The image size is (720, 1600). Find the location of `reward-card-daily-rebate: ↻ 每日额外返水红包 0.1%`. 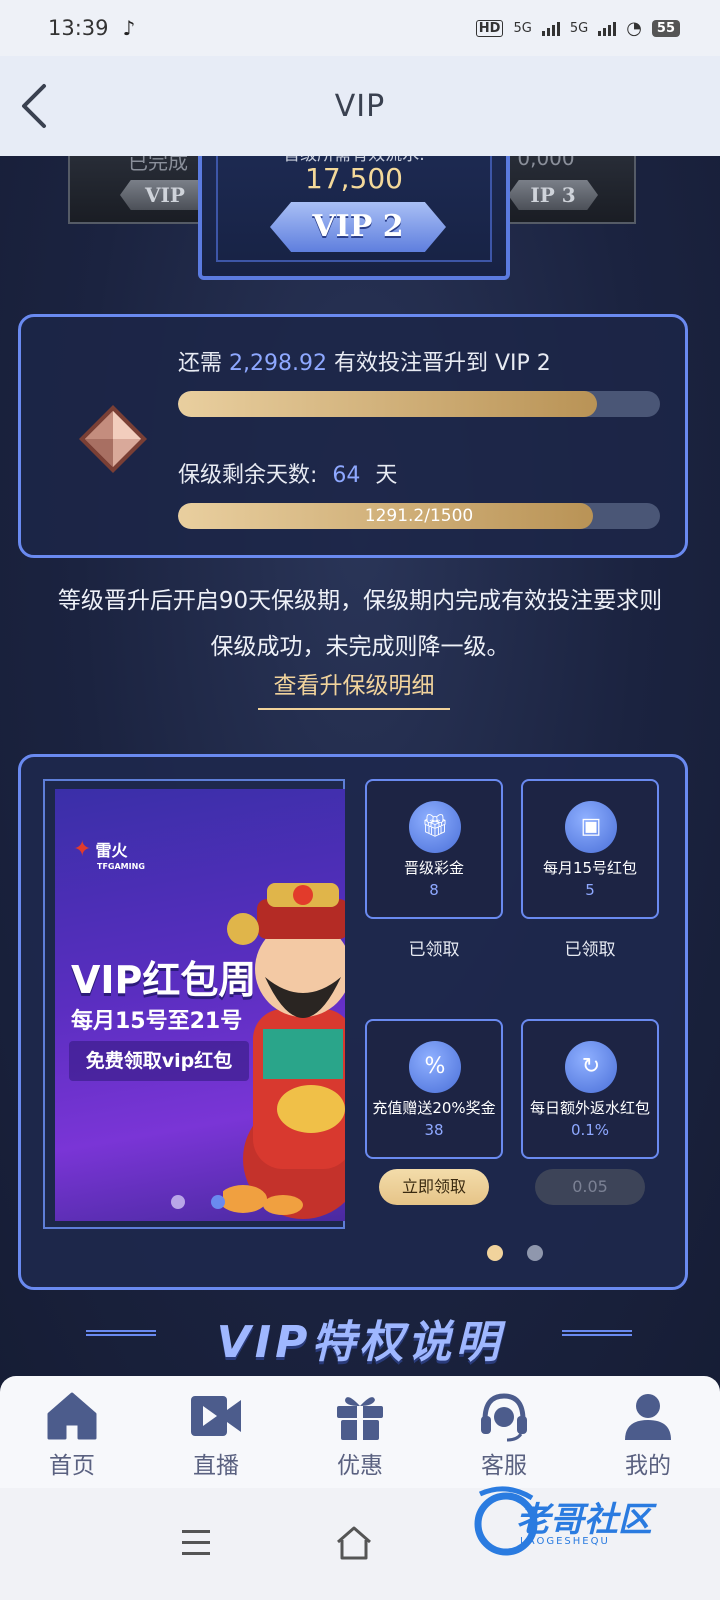

reward-card-daily-rebate: ↻ 每日额外返水红包 0.1% is located at coordinates (590, 1089).